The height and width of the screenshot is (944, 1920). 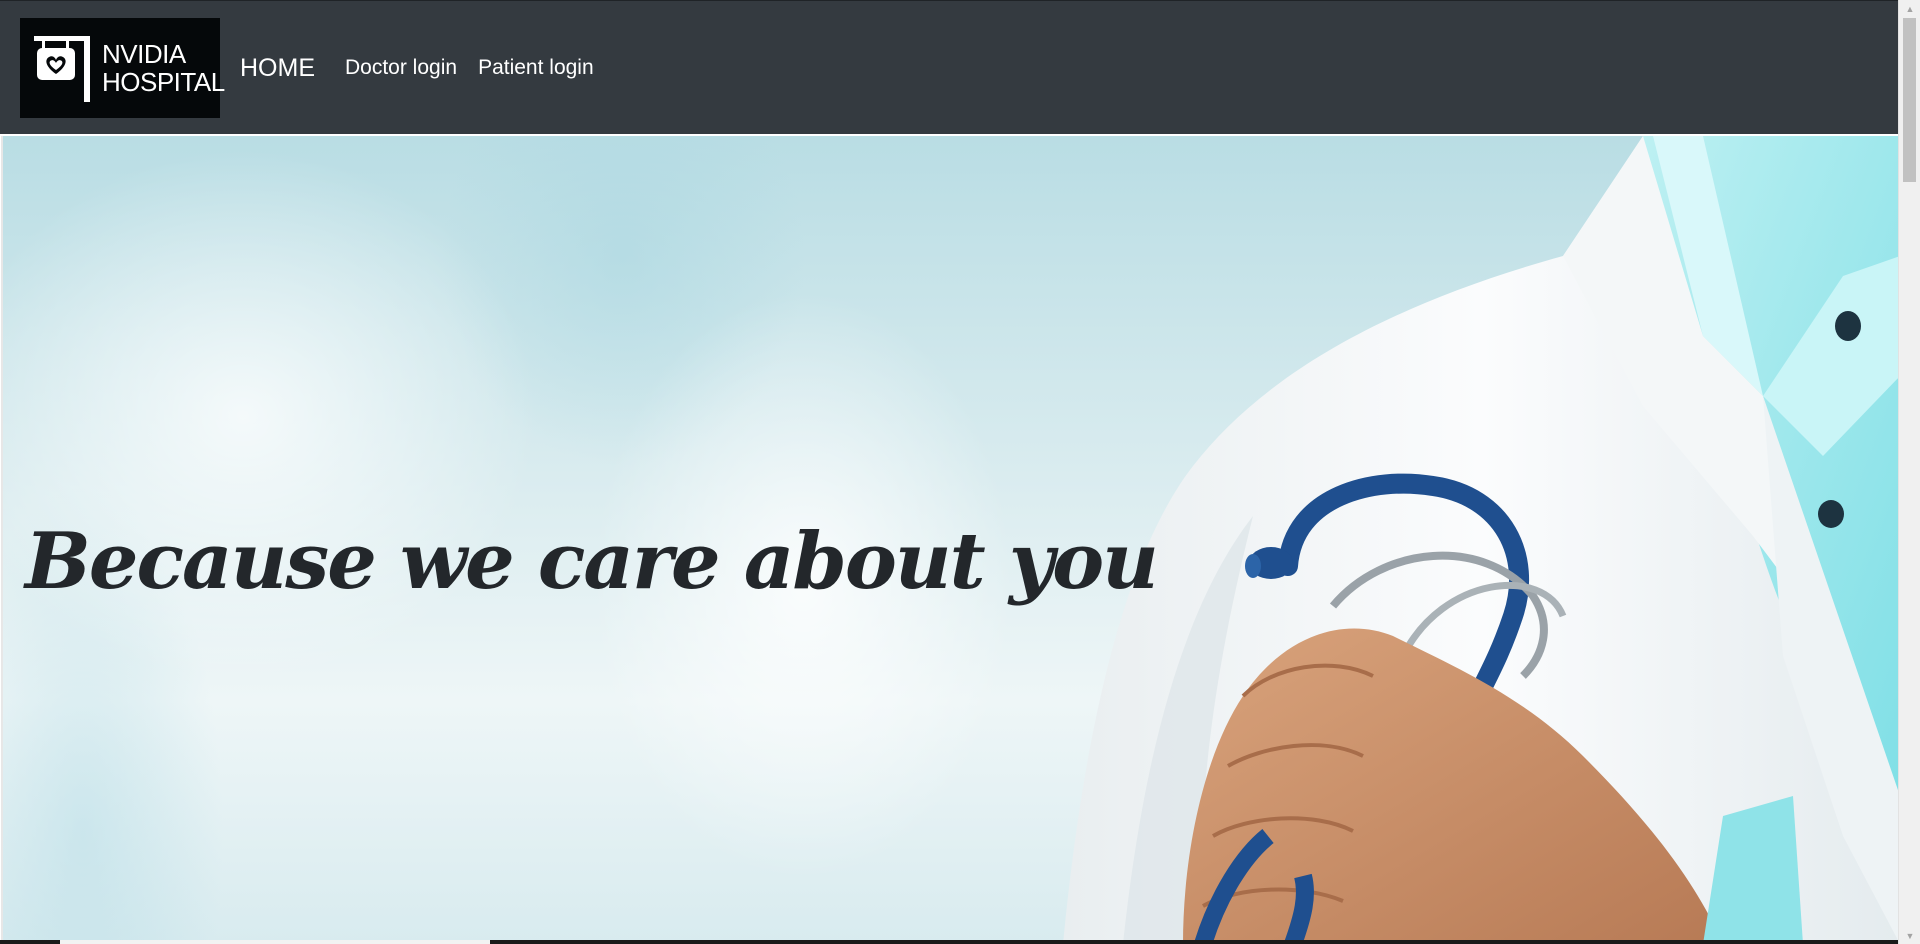 I want to click on nav-patient-login-link: Patient login, so click(x=536, y=68).